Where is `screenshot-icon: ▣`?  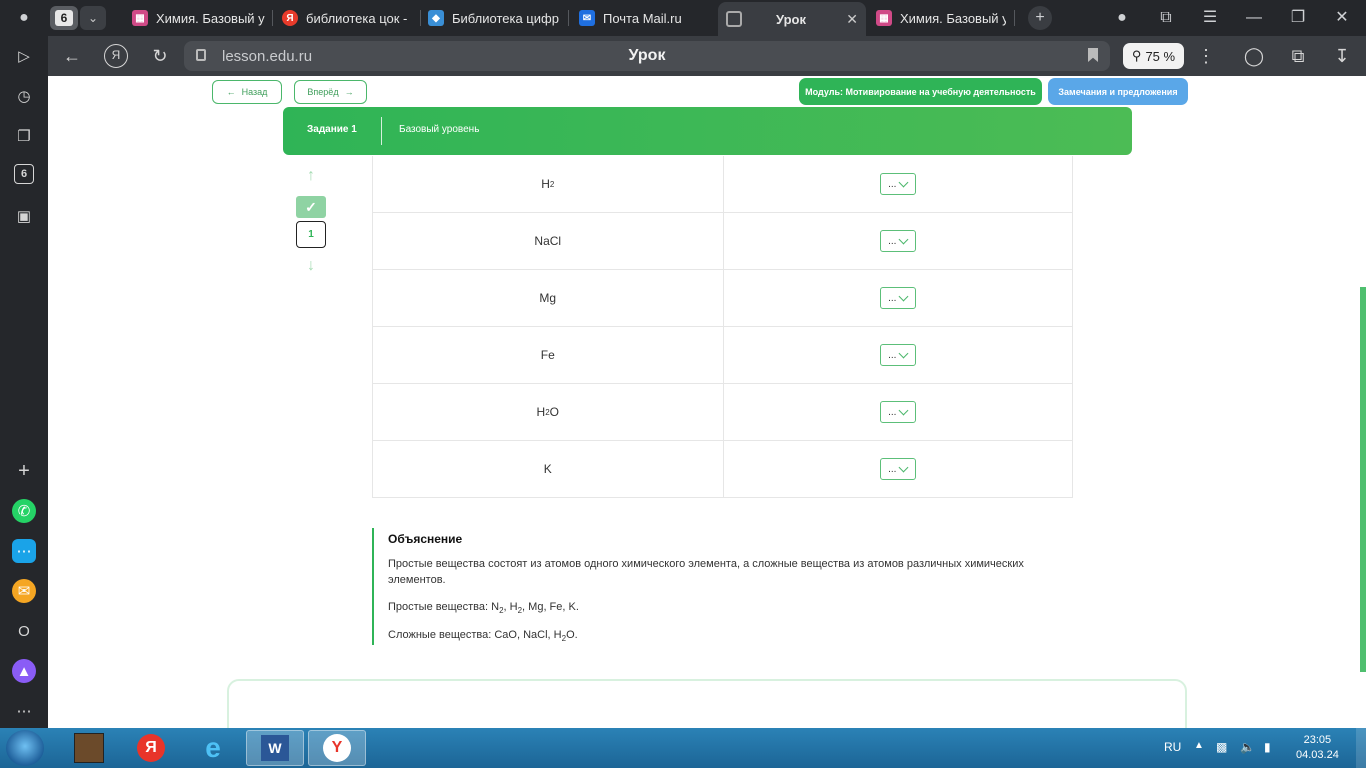 screenshot-icon: ▣ is located at coordinates (24, 216).